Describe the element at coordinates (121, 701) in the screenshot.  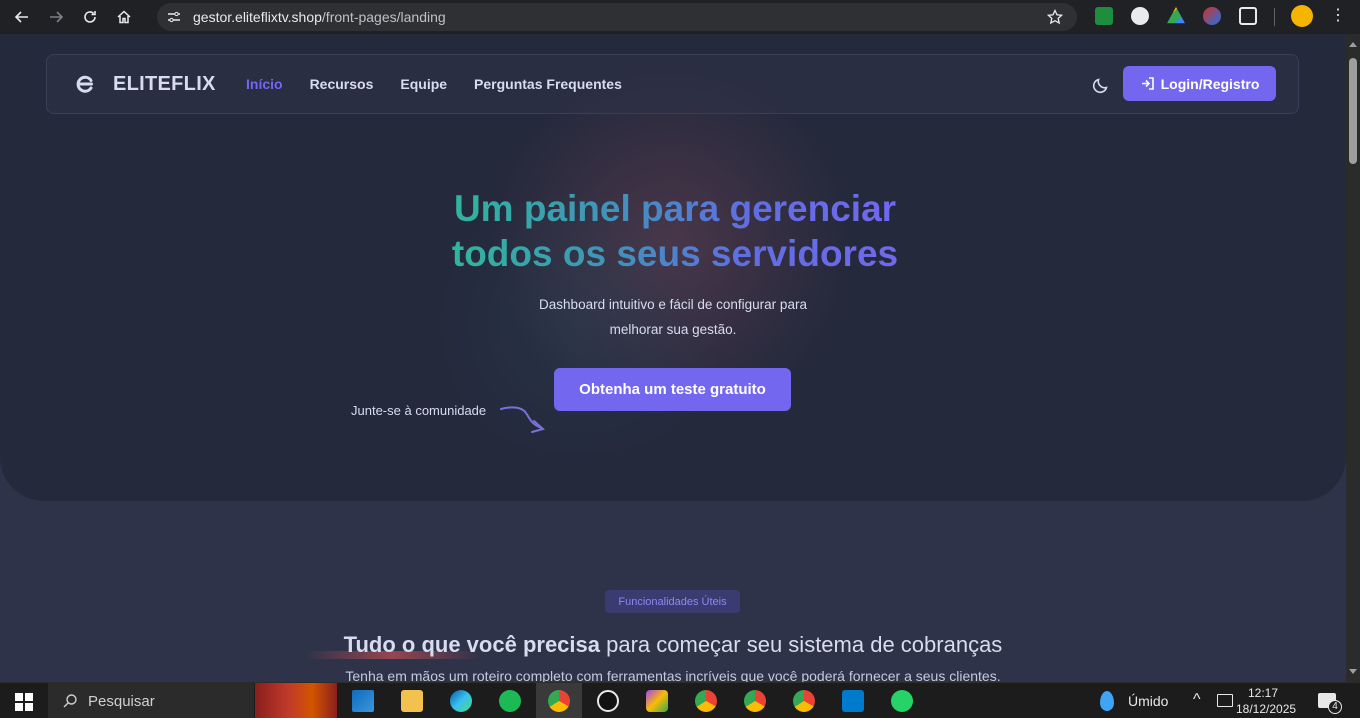
I see `search-placeholder: Pesquisar` at that location.